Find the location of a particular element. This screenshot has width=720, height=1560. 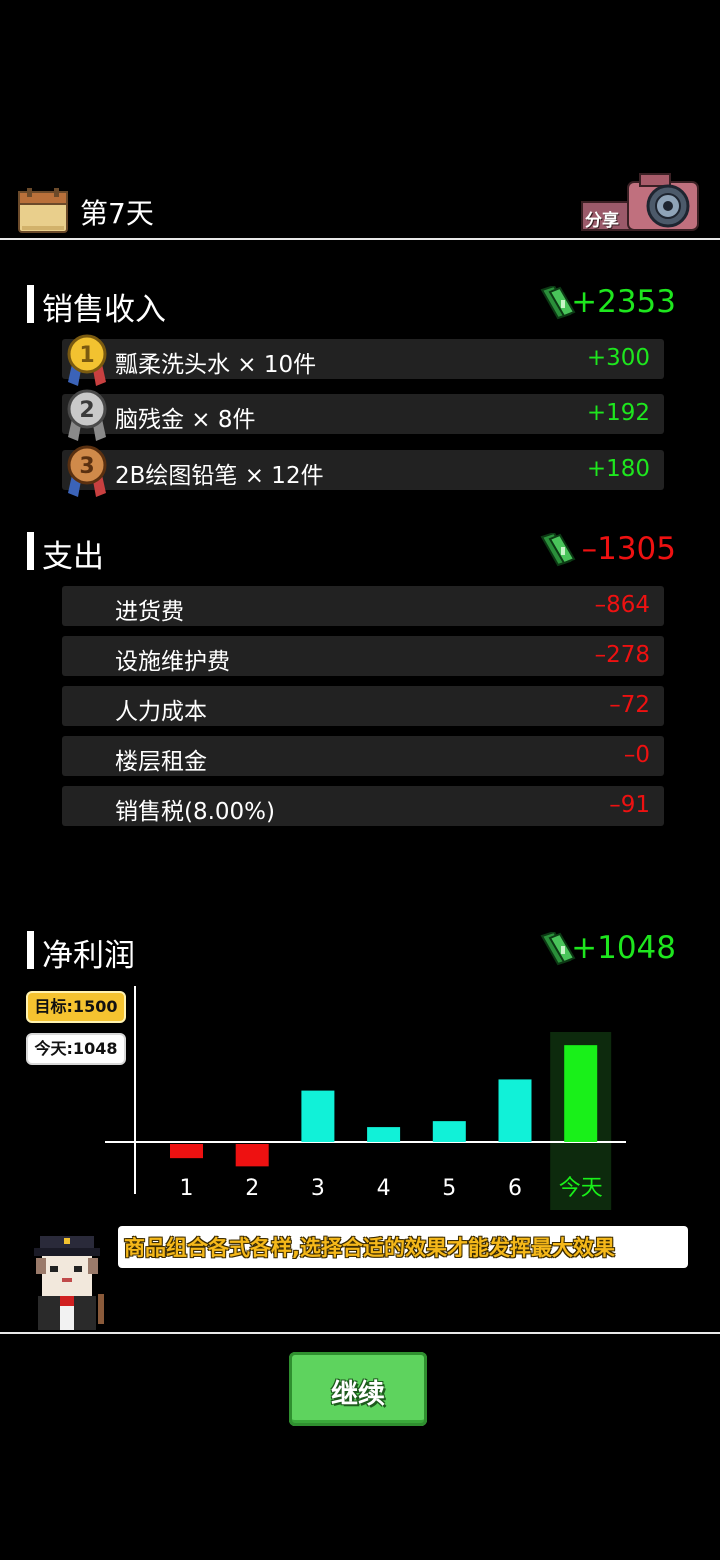

profit-section-bar is located at coordinates (30, 950).